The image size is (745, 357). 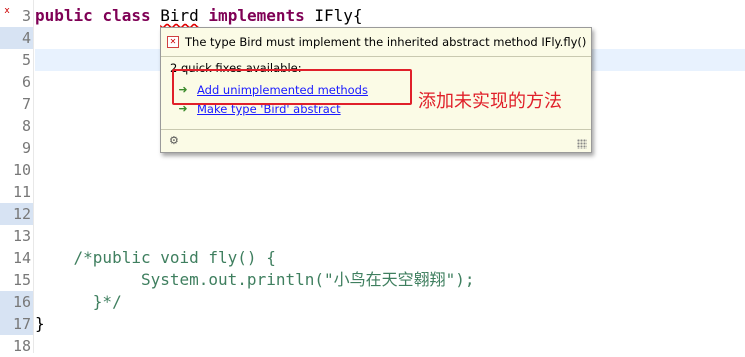 What do you see at coordinates (16, 302) in the screenshot?
I see `line-number: 16` at bounding box center [16, 302].